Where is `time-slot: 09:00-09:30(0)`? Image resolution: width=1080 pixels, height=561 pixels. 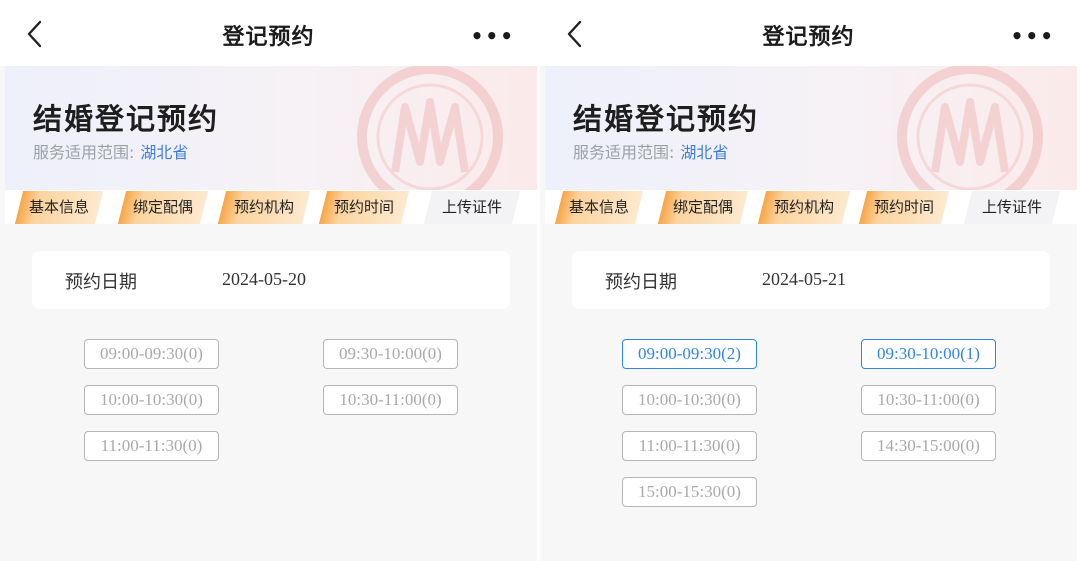
time-slot: 09:00-09:30(0) is located at coordinates (151, 354).